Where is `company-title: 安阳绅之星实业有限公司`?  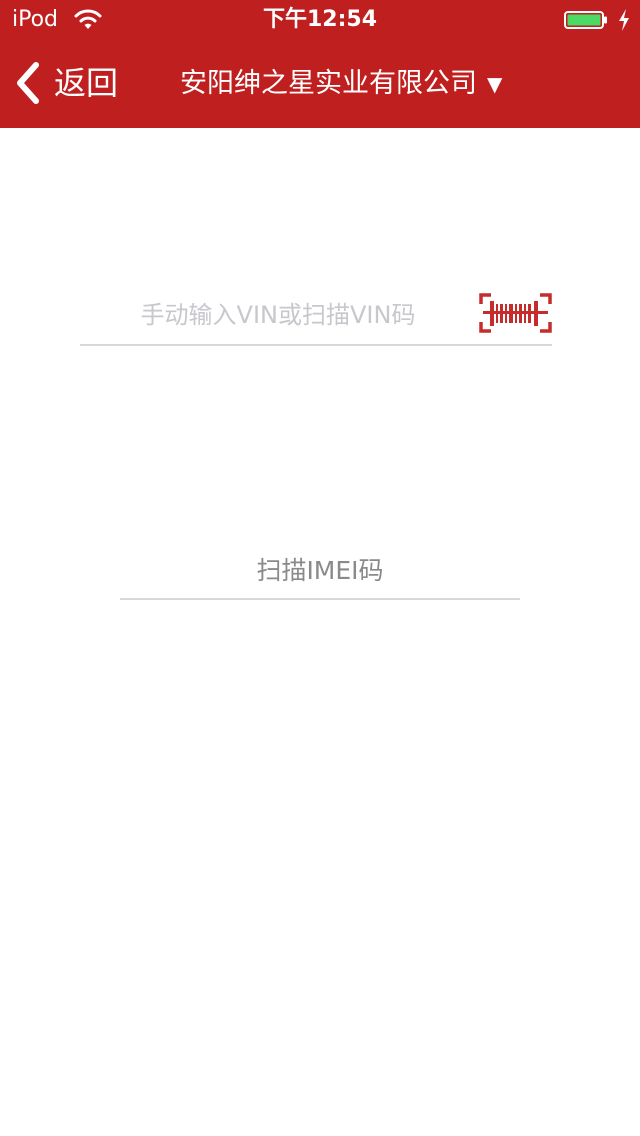 company-title: 安阳绅之星实业有限公司 is located at coordinates (328, 83).